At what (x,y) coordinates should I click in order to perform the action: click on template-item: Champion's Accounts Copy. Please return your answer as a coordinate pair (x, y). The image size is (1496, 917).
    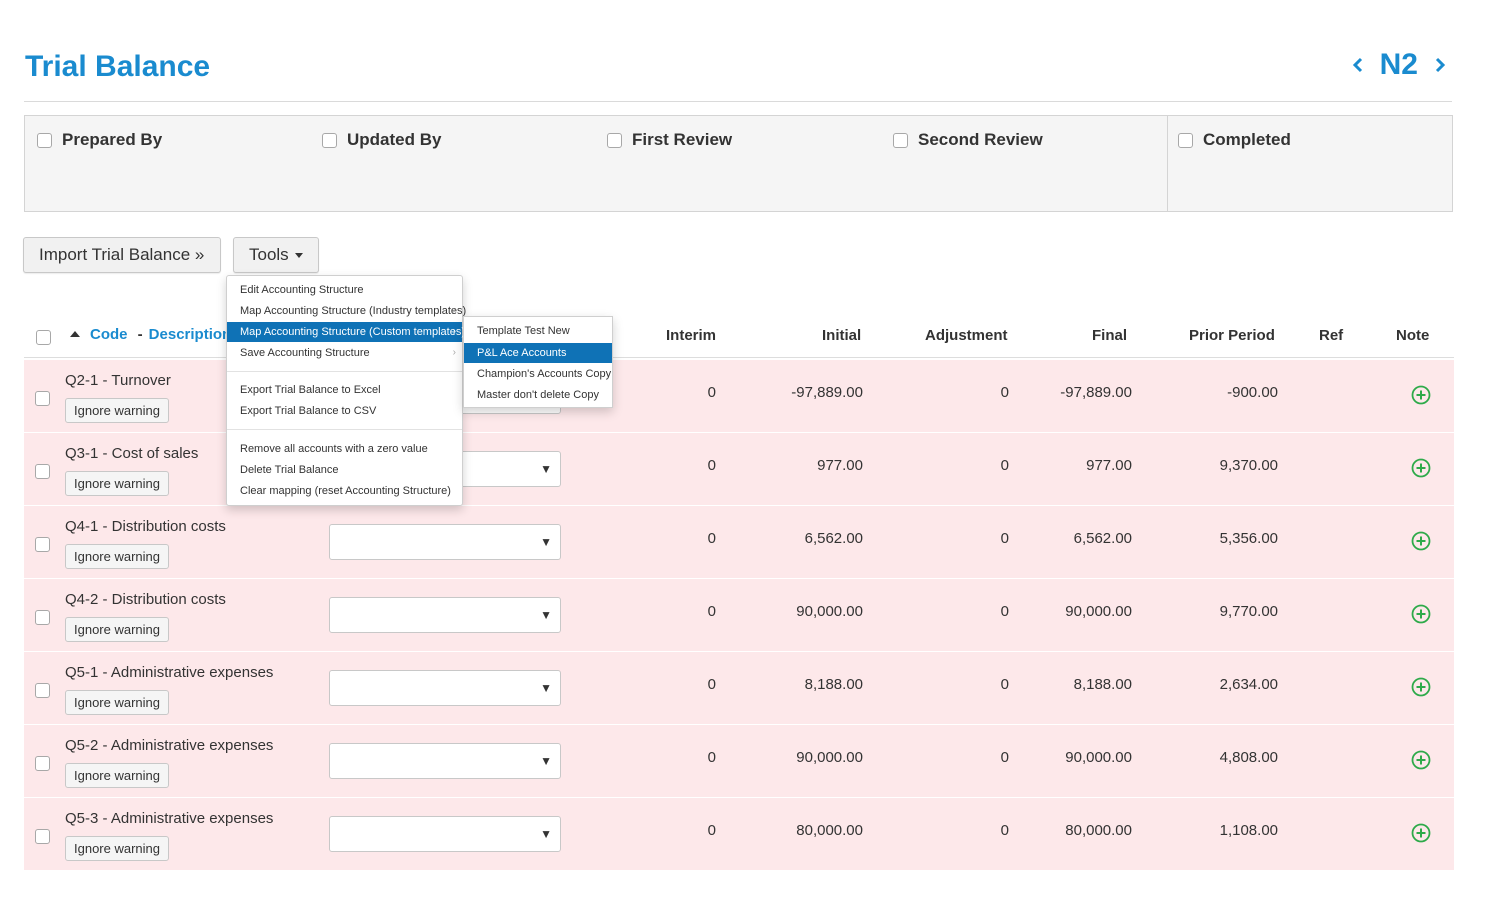
    Looking at the image, I should click on (538, 374).